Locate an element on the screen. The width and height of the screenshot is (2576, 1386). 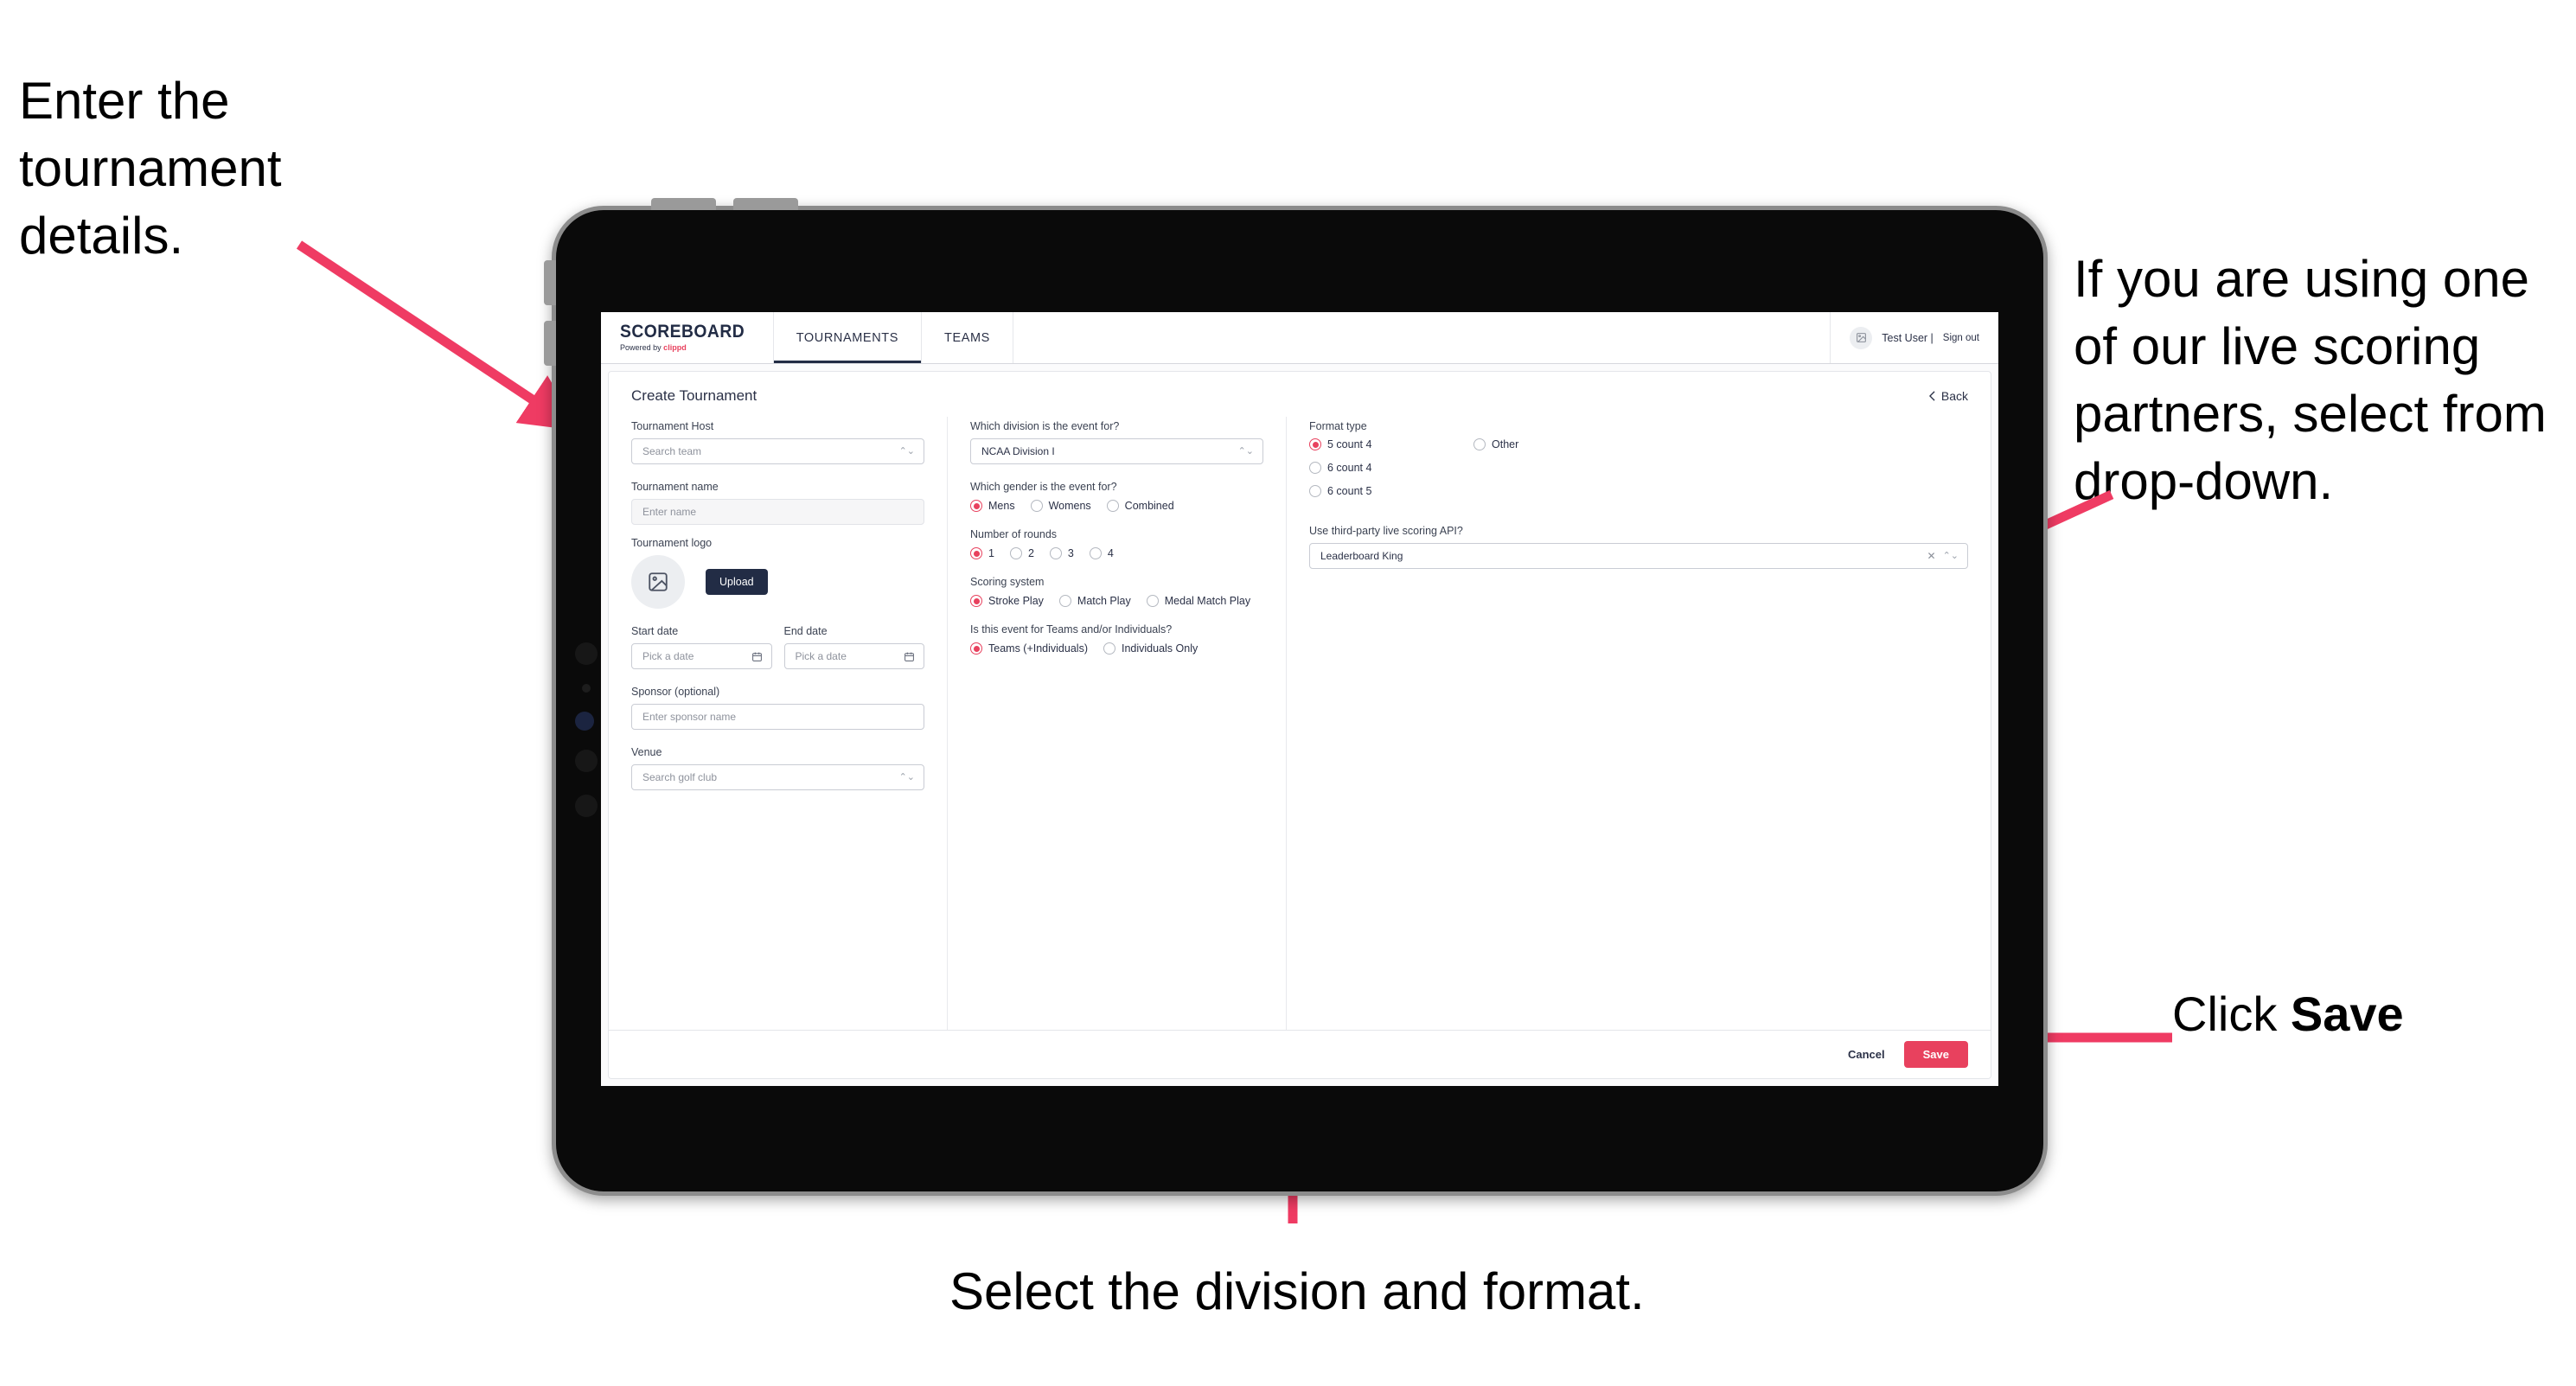
radio-gender-combined-label: Combined is located at coordinates (1149, 506).